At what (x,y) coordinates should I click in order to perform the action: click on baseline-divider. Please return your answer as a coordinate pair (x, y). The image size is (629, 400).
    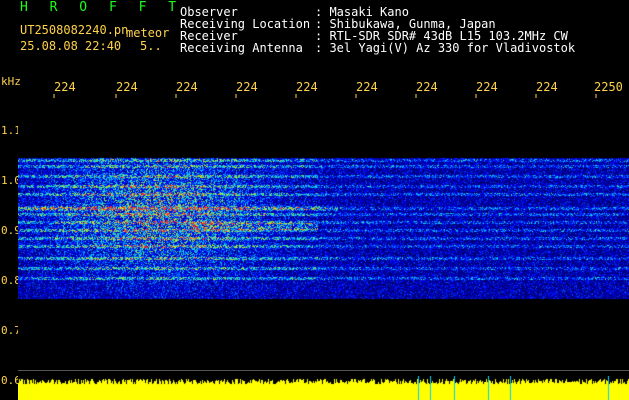
    Looking at the image, I should click on (323, 370).